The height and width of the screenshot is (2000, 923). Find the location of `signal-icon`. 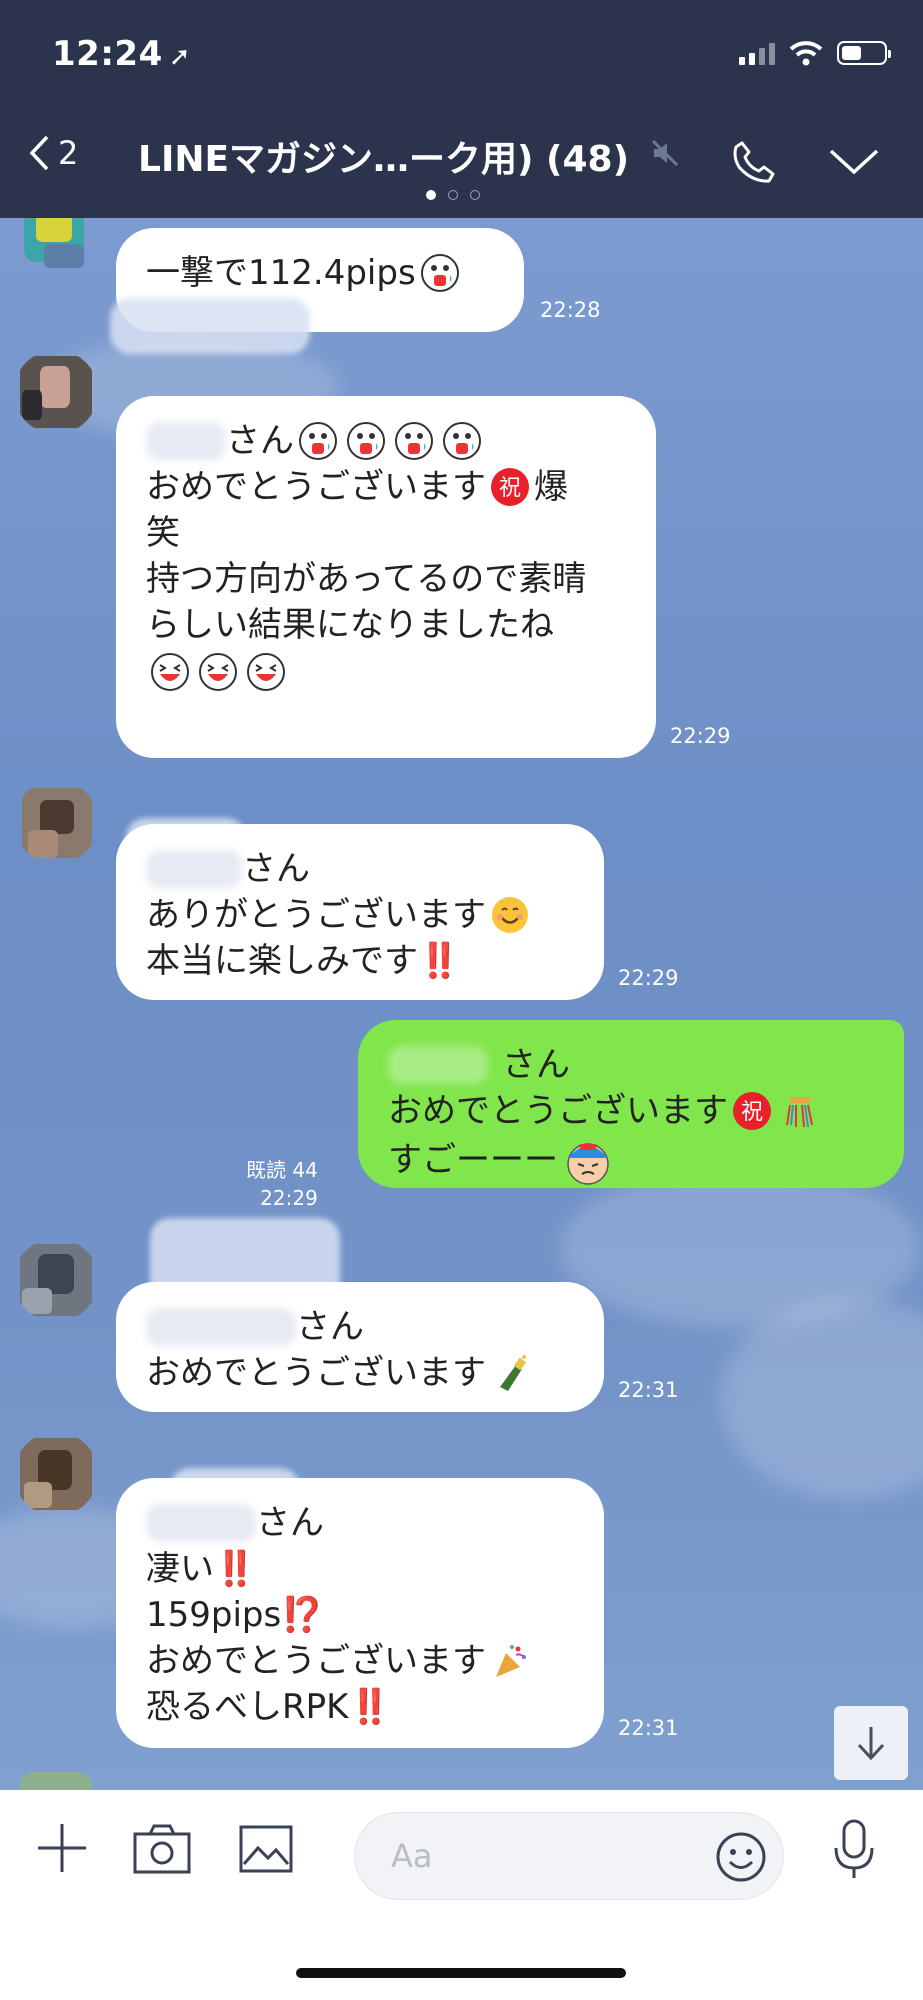

signal-icon is located at coordinates (757, 53).